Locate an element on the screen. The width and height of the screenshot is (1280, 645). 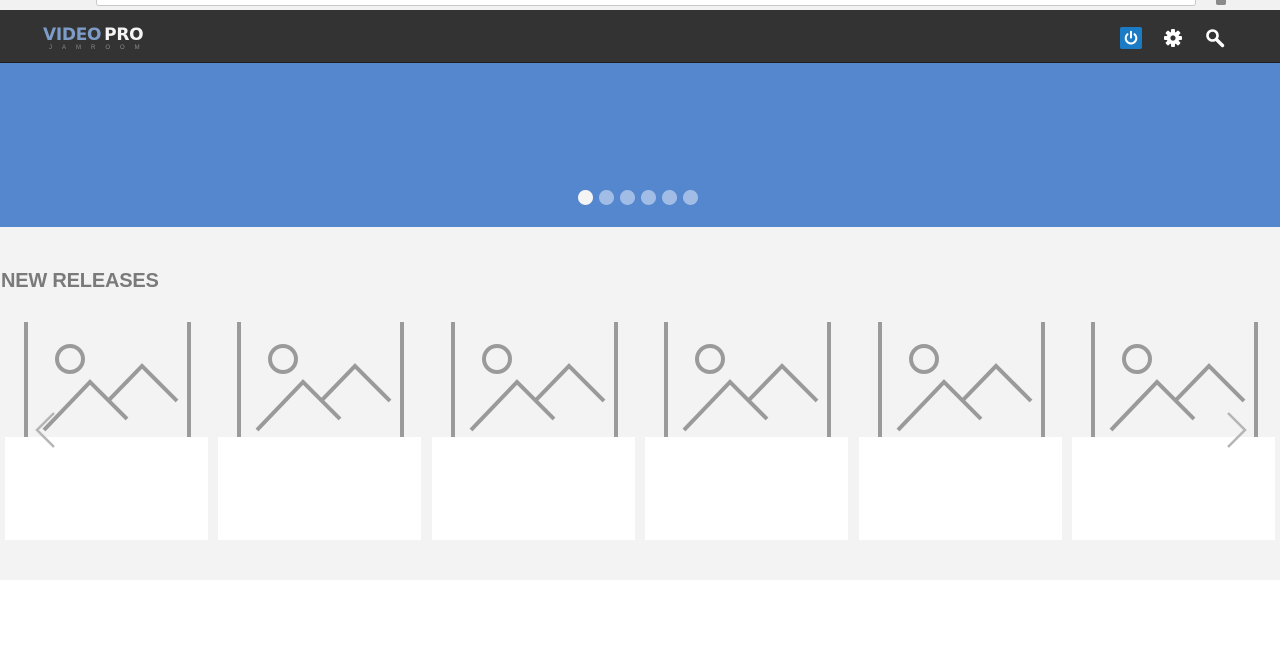
carousel-prev-arrow-icon is located at coordinates (46, 430).